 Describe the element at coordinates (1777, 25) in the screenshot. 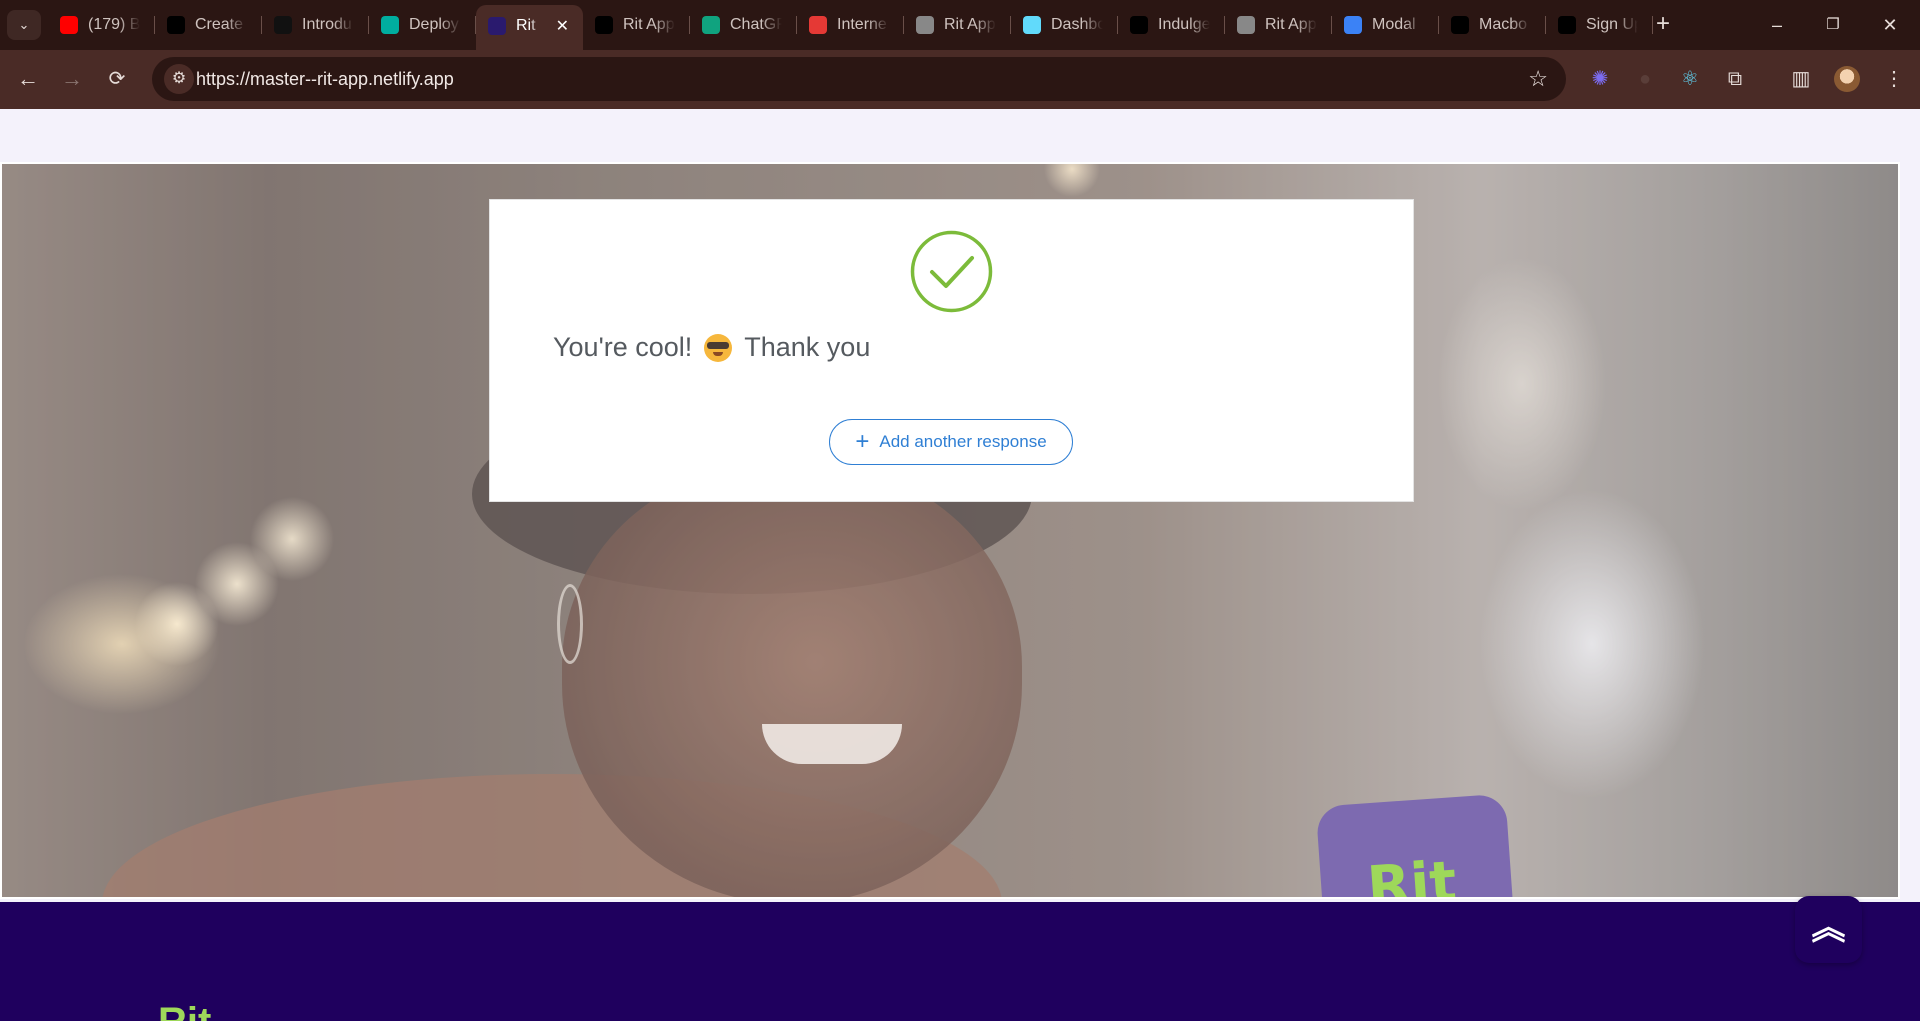

I see `minimize-button: –` at that location.